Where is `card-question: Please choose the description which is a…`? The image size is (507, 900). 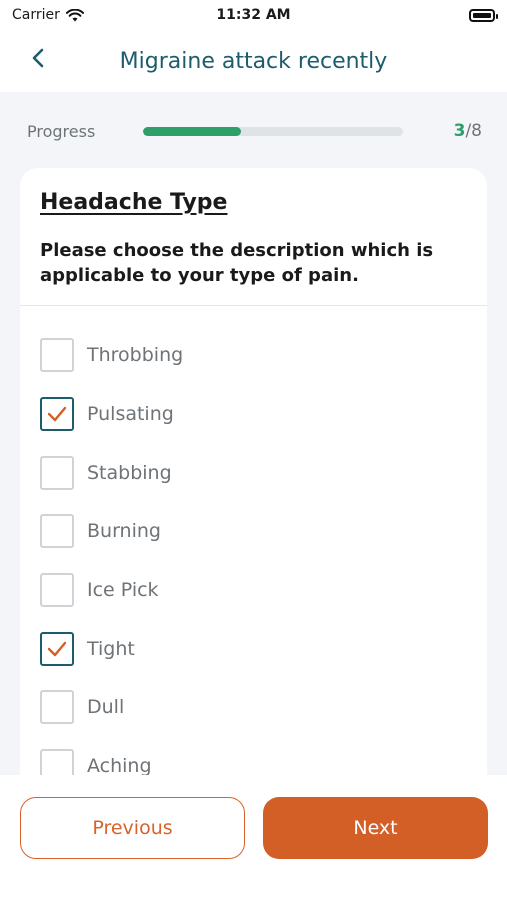 card-question: Please choose the description which is a… is located at coordinates (237, 263).